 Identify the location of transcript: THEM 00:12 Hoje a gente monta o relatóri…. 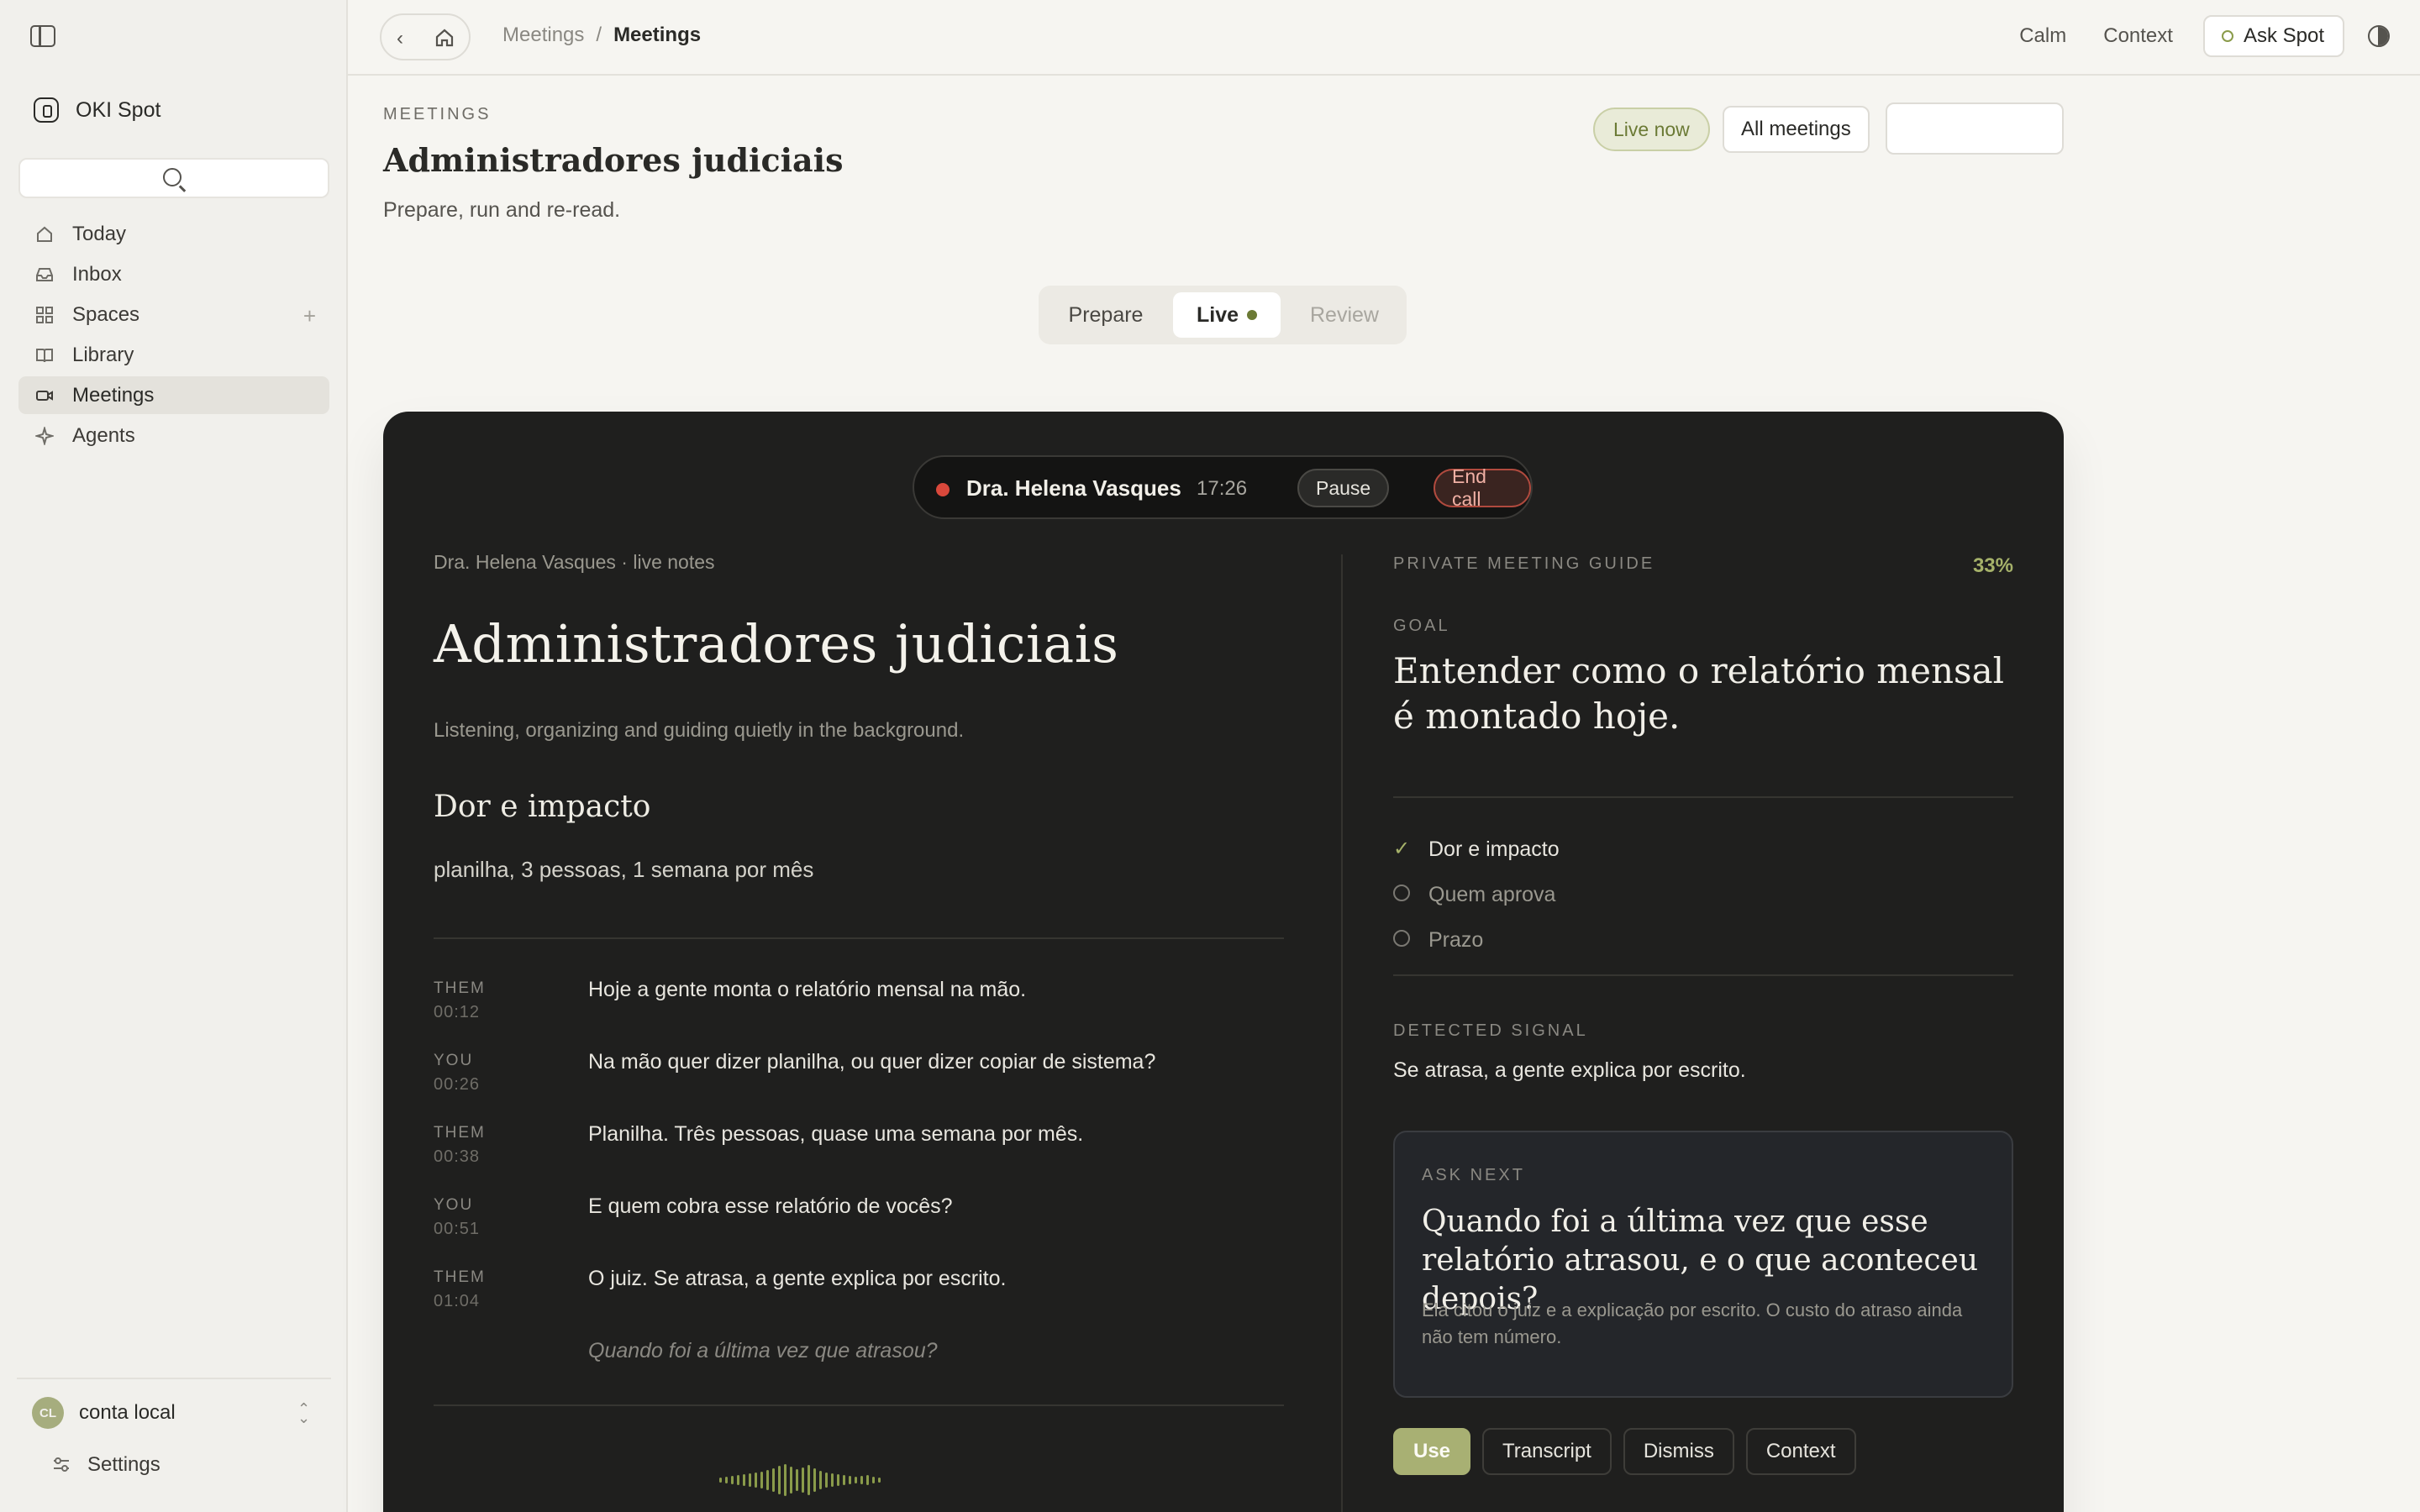
(859, 1194).